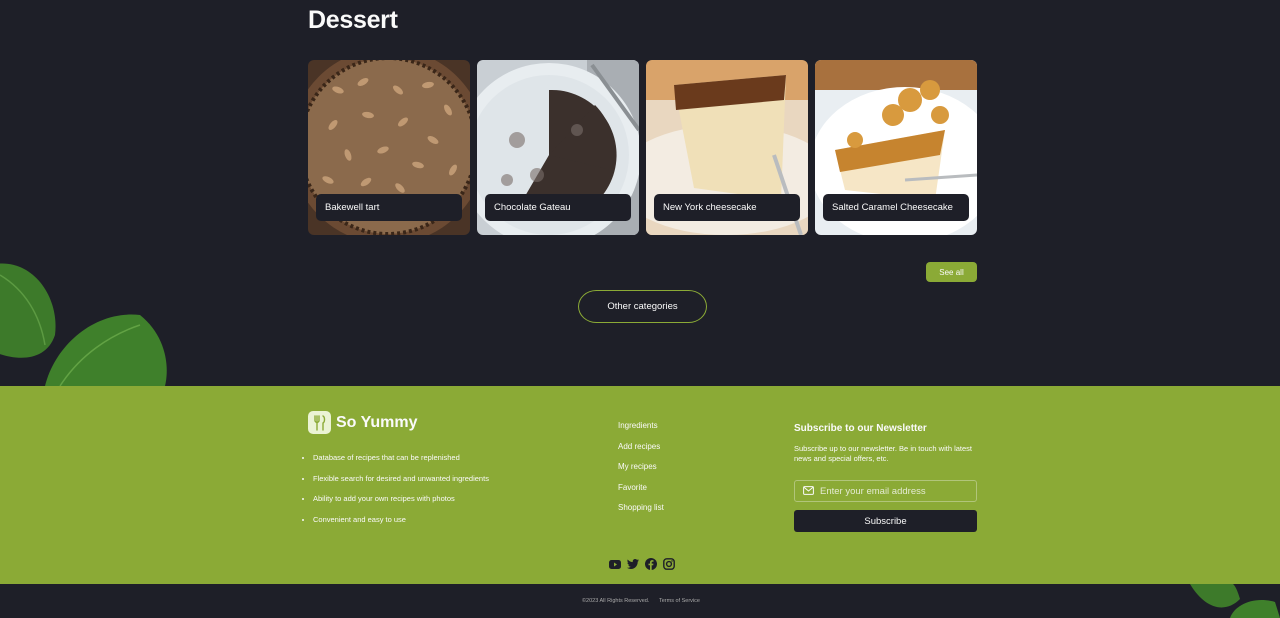 The height and width of the screenshot is (618, 1280). I want to click on mail-icon, so click(808, 491).